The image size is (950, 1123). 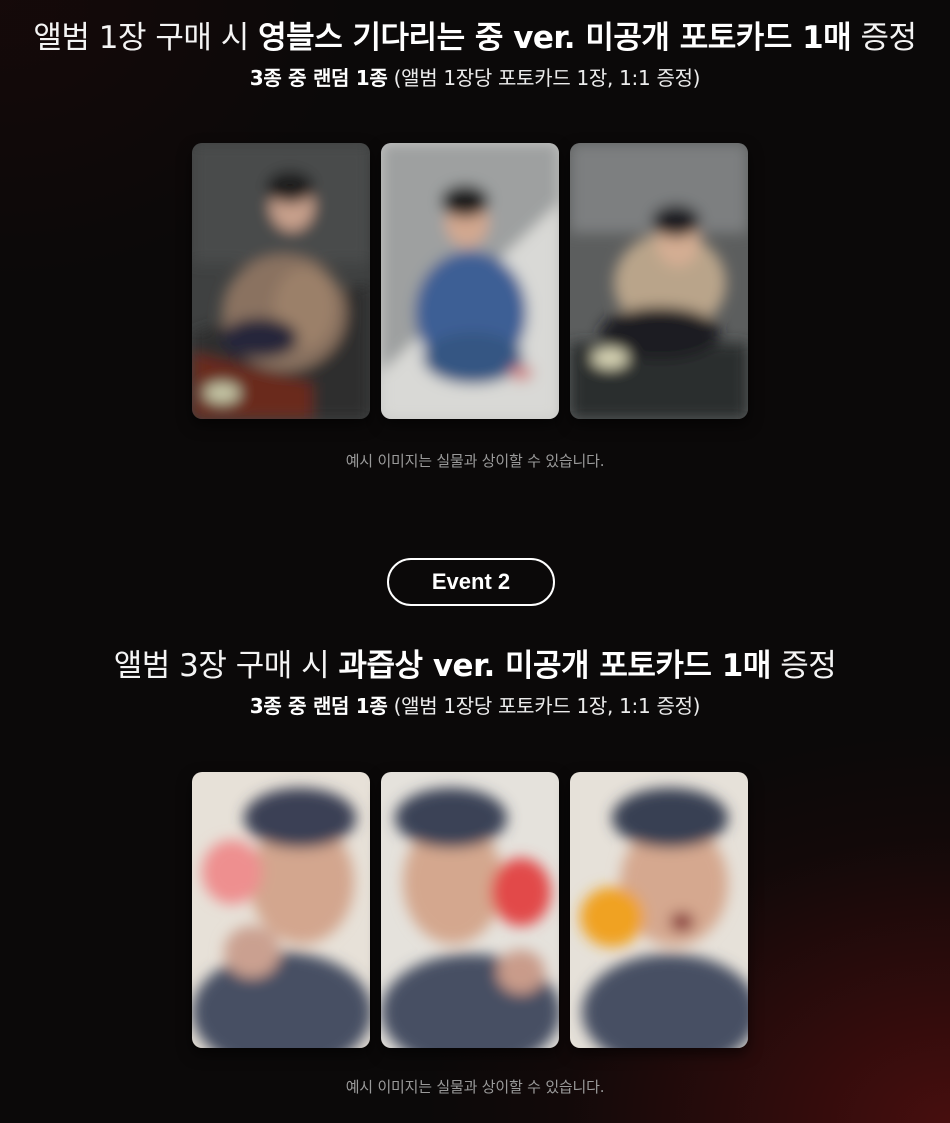 I want to click on event2-subtitle-bold: 3종 중 랜덤 1종, so click(x=318, y=706).